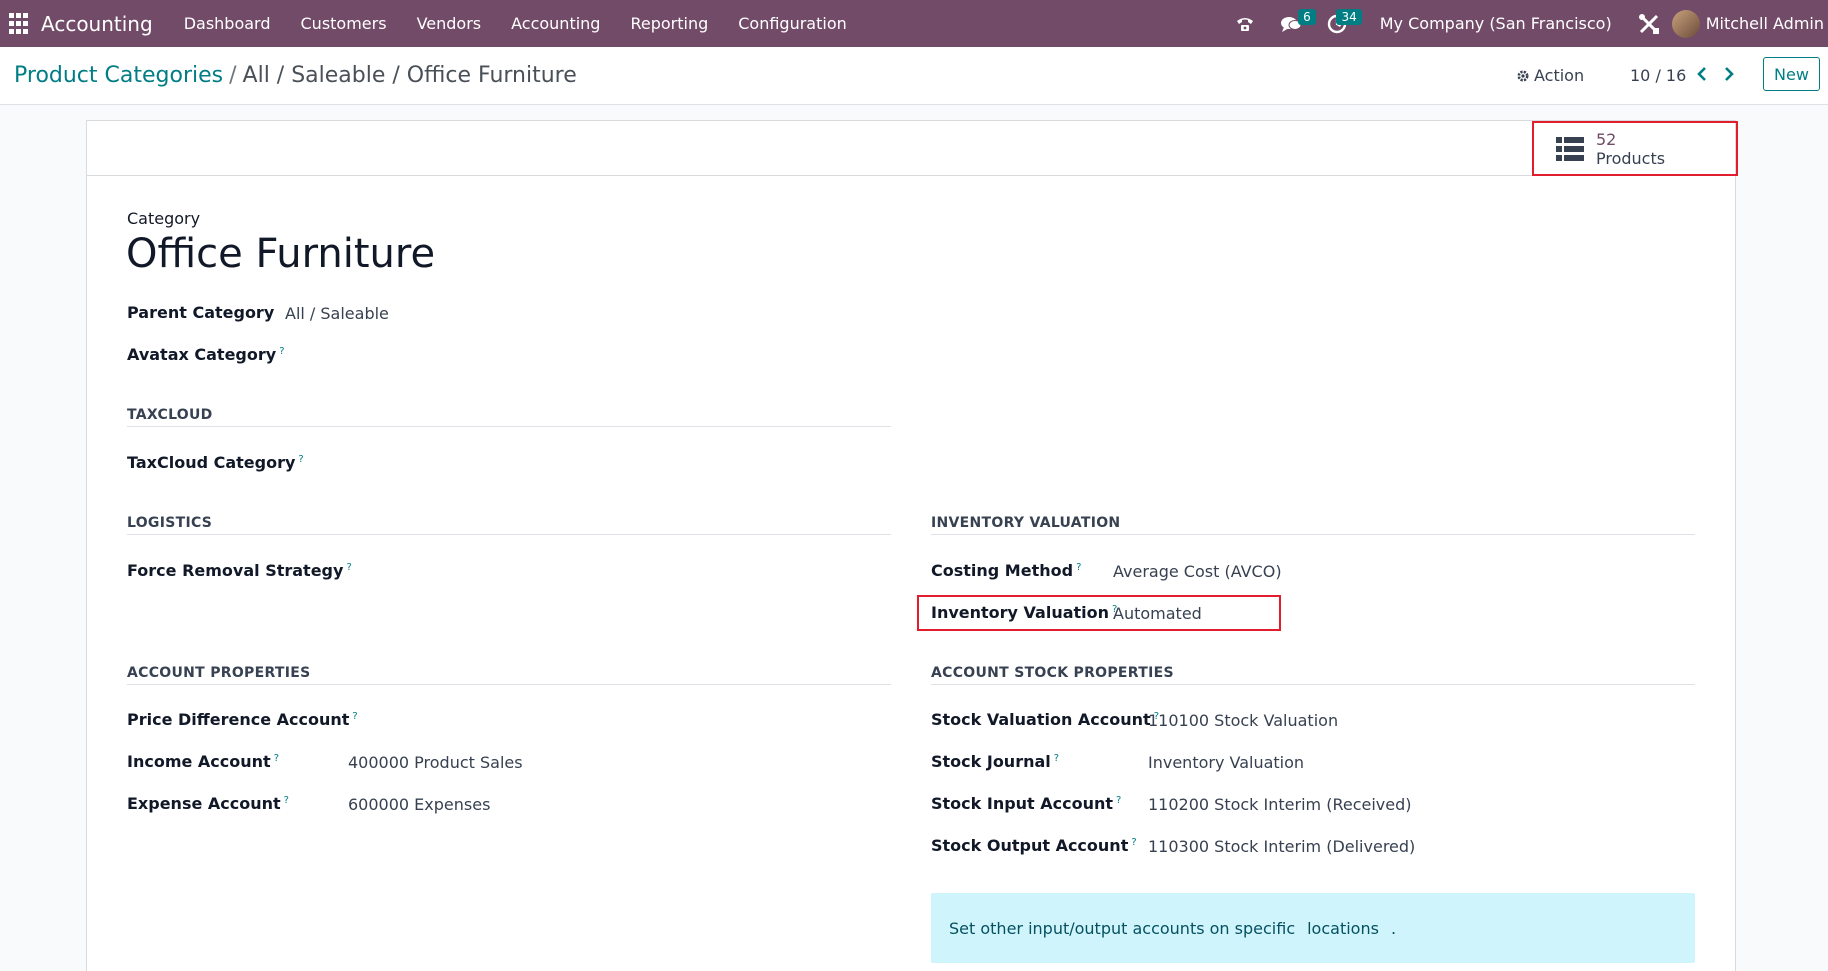 This screenshot has height=971, width=1828. Describe the element at coordinates (1570, 148) in the screenshot. I see `list-icon` at that location.